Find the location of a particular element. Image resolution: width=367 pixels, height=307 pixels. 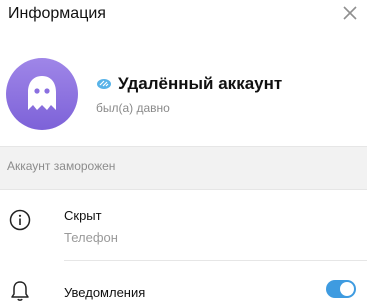

notifications-toggle is located at coordinates (341, 289).